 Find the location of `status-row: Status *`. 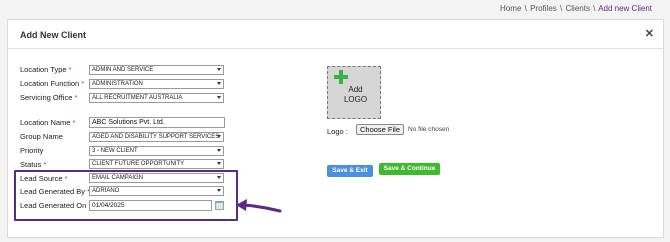

status-row: Status * is located at coordinates (54, 164).